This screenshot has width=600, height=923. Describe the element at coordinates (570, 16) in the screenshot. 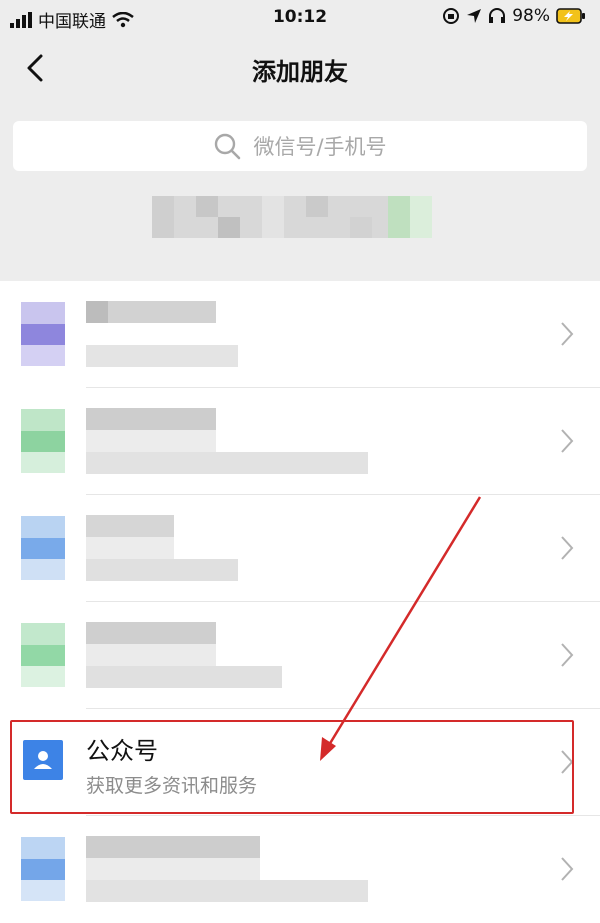

I see `battery-charging-icon` at that location.